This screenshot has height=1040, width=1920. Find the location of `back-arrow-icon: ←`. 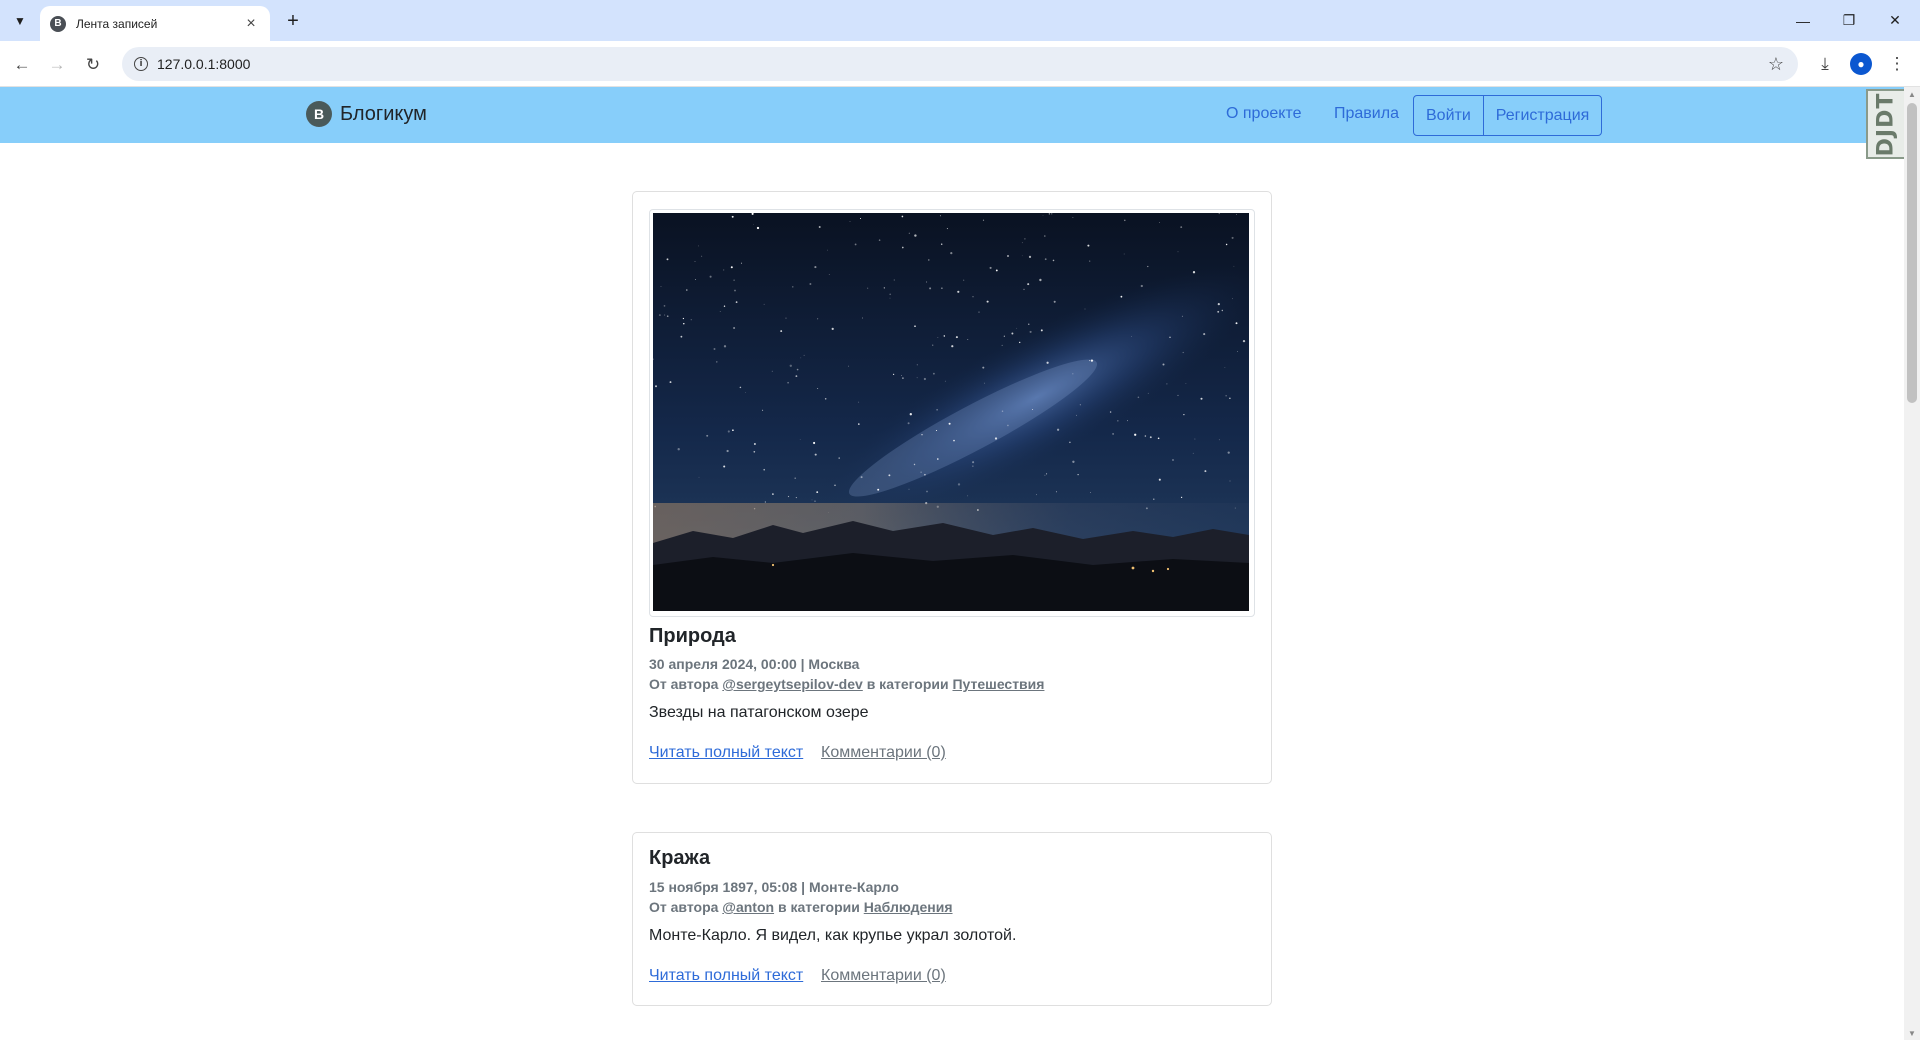

back-arrow-icon: ← is located at coordinates (22, 64).